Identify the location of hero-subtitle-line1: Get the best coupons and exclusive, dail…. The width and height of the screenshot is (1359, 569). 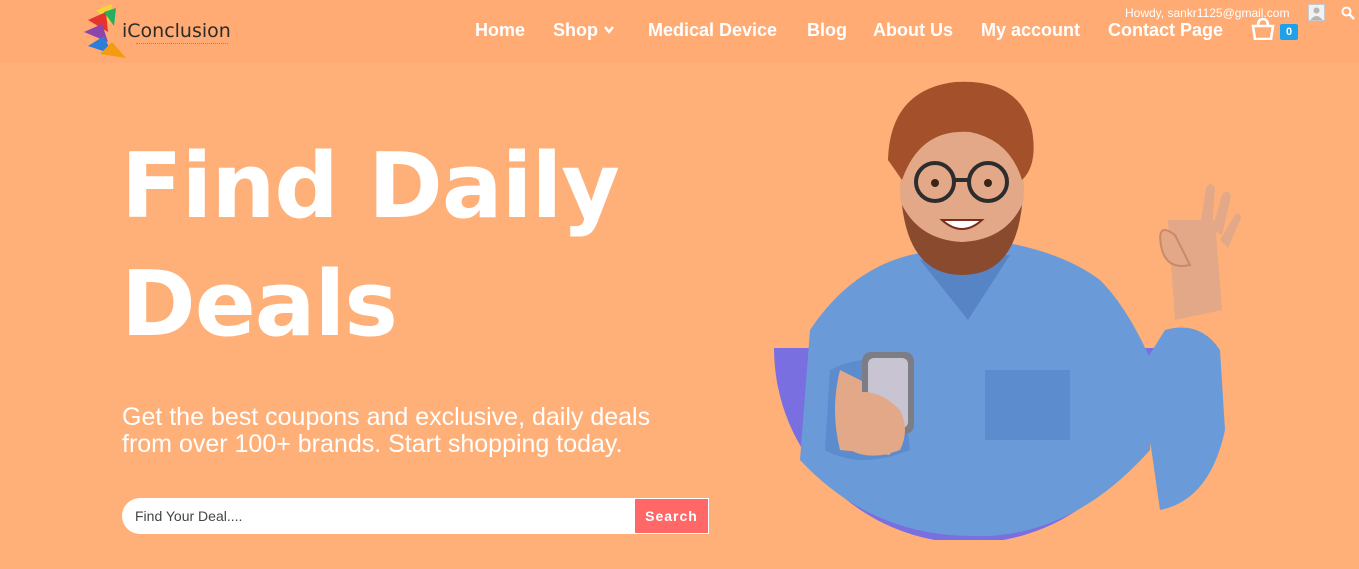
(386, 417).